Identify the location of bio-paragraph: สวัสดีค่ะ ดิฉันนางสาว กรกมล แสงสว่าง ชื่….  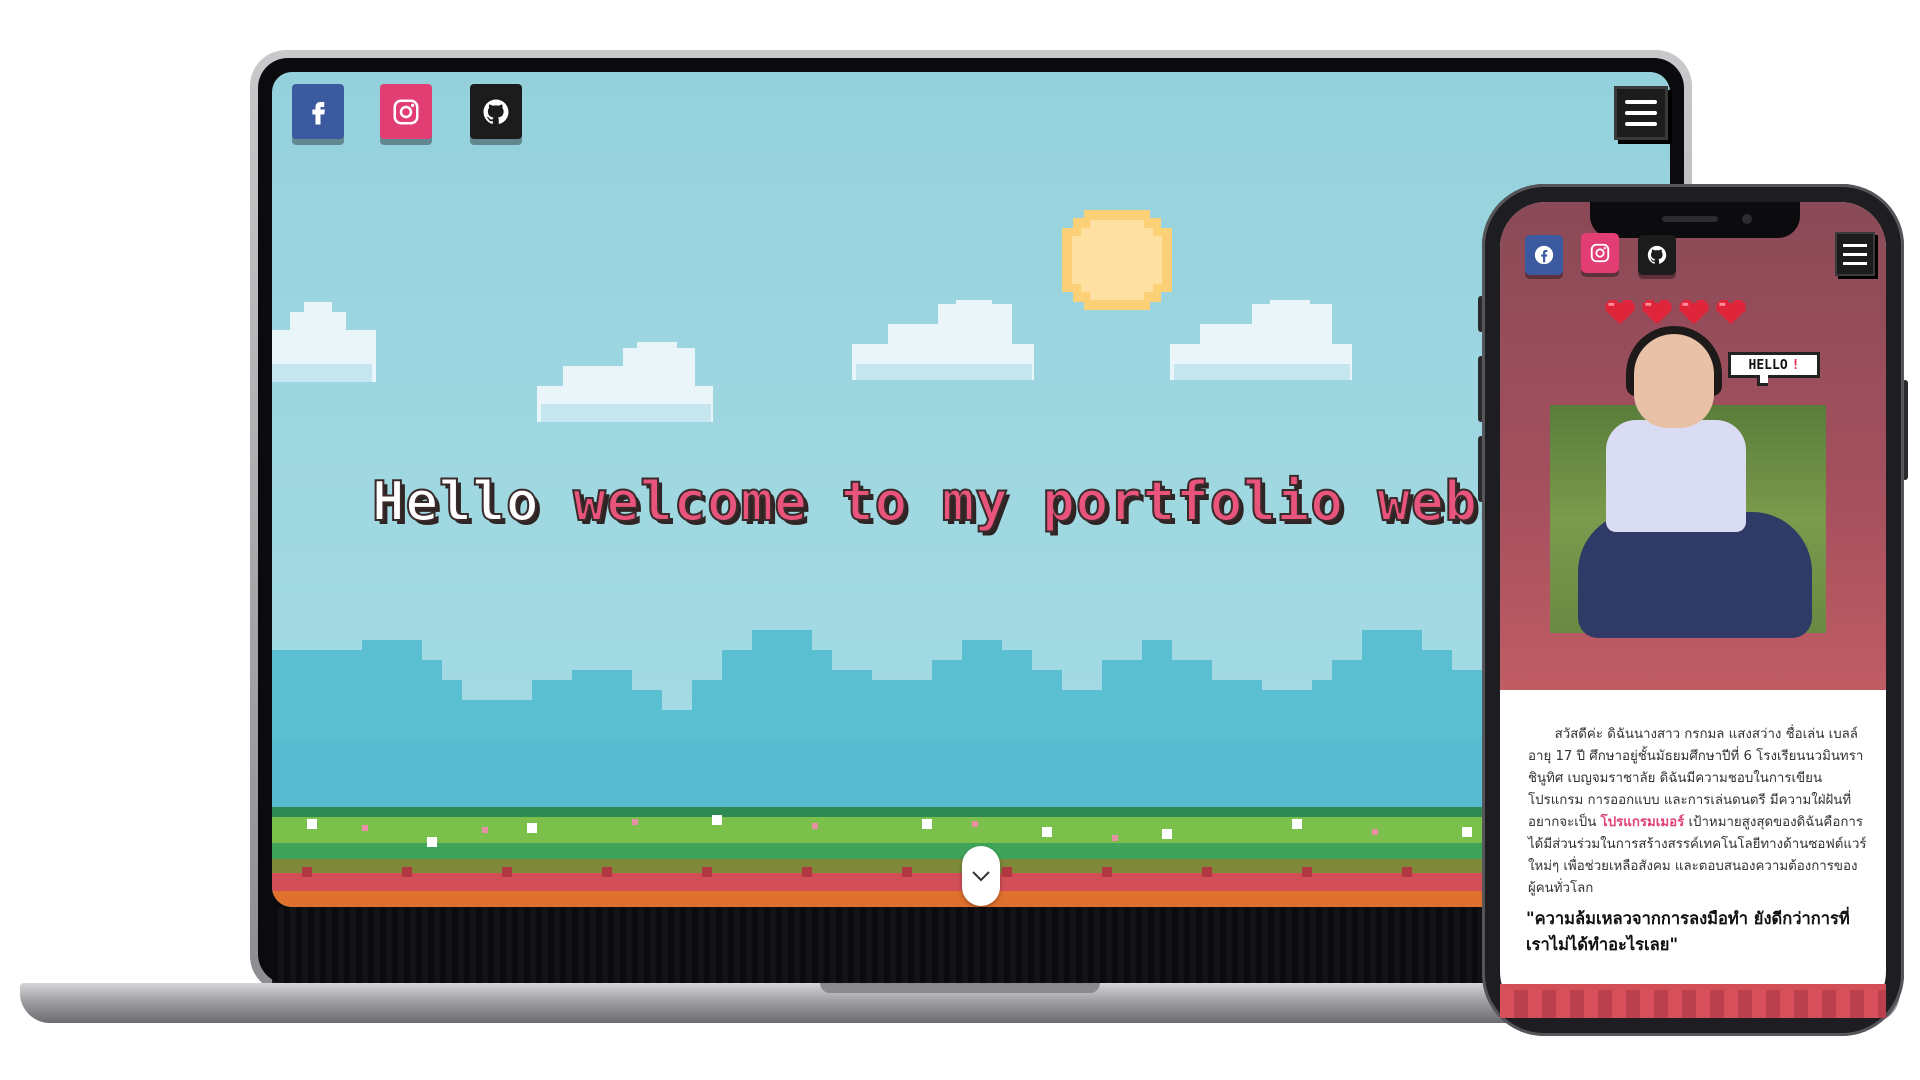
(1698, 812).